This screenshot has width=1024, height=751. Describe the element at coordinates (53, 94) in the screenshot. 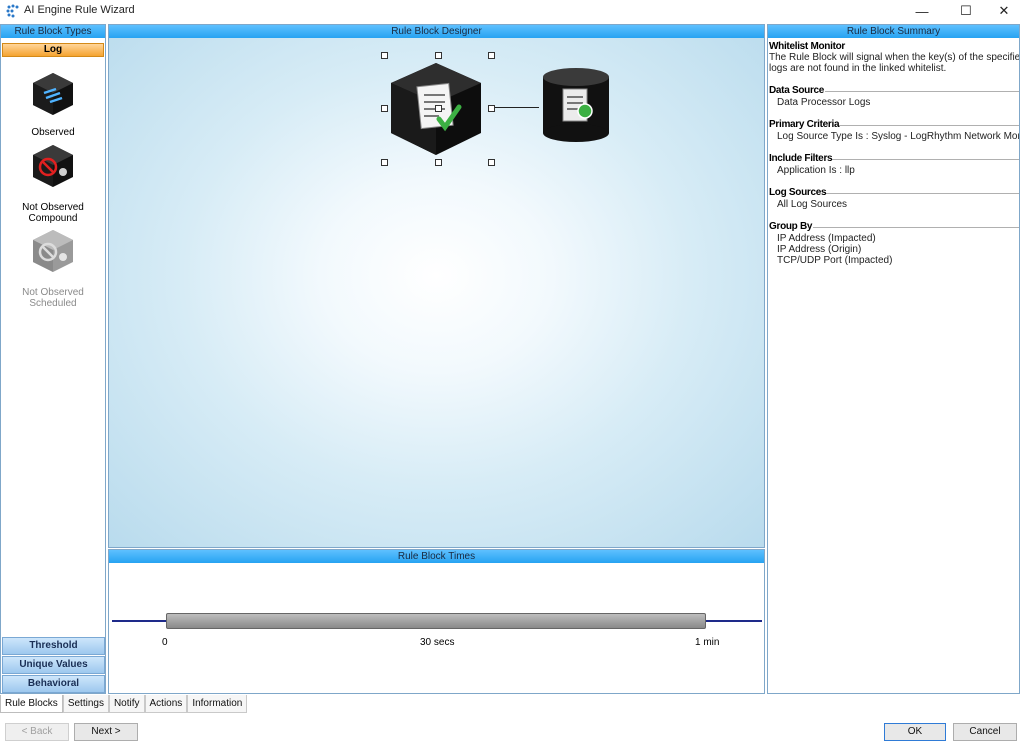

I see `observed-cube-icon` at that location.